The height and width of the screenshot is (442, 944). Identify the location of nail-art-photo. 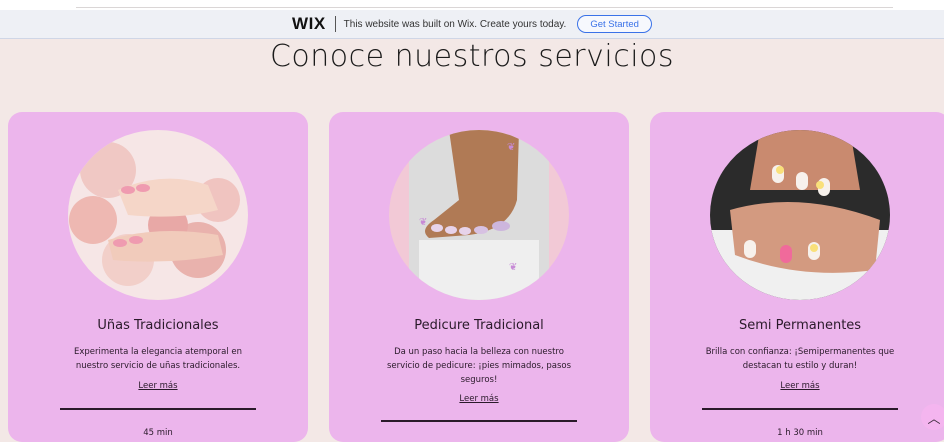
(800, 215).